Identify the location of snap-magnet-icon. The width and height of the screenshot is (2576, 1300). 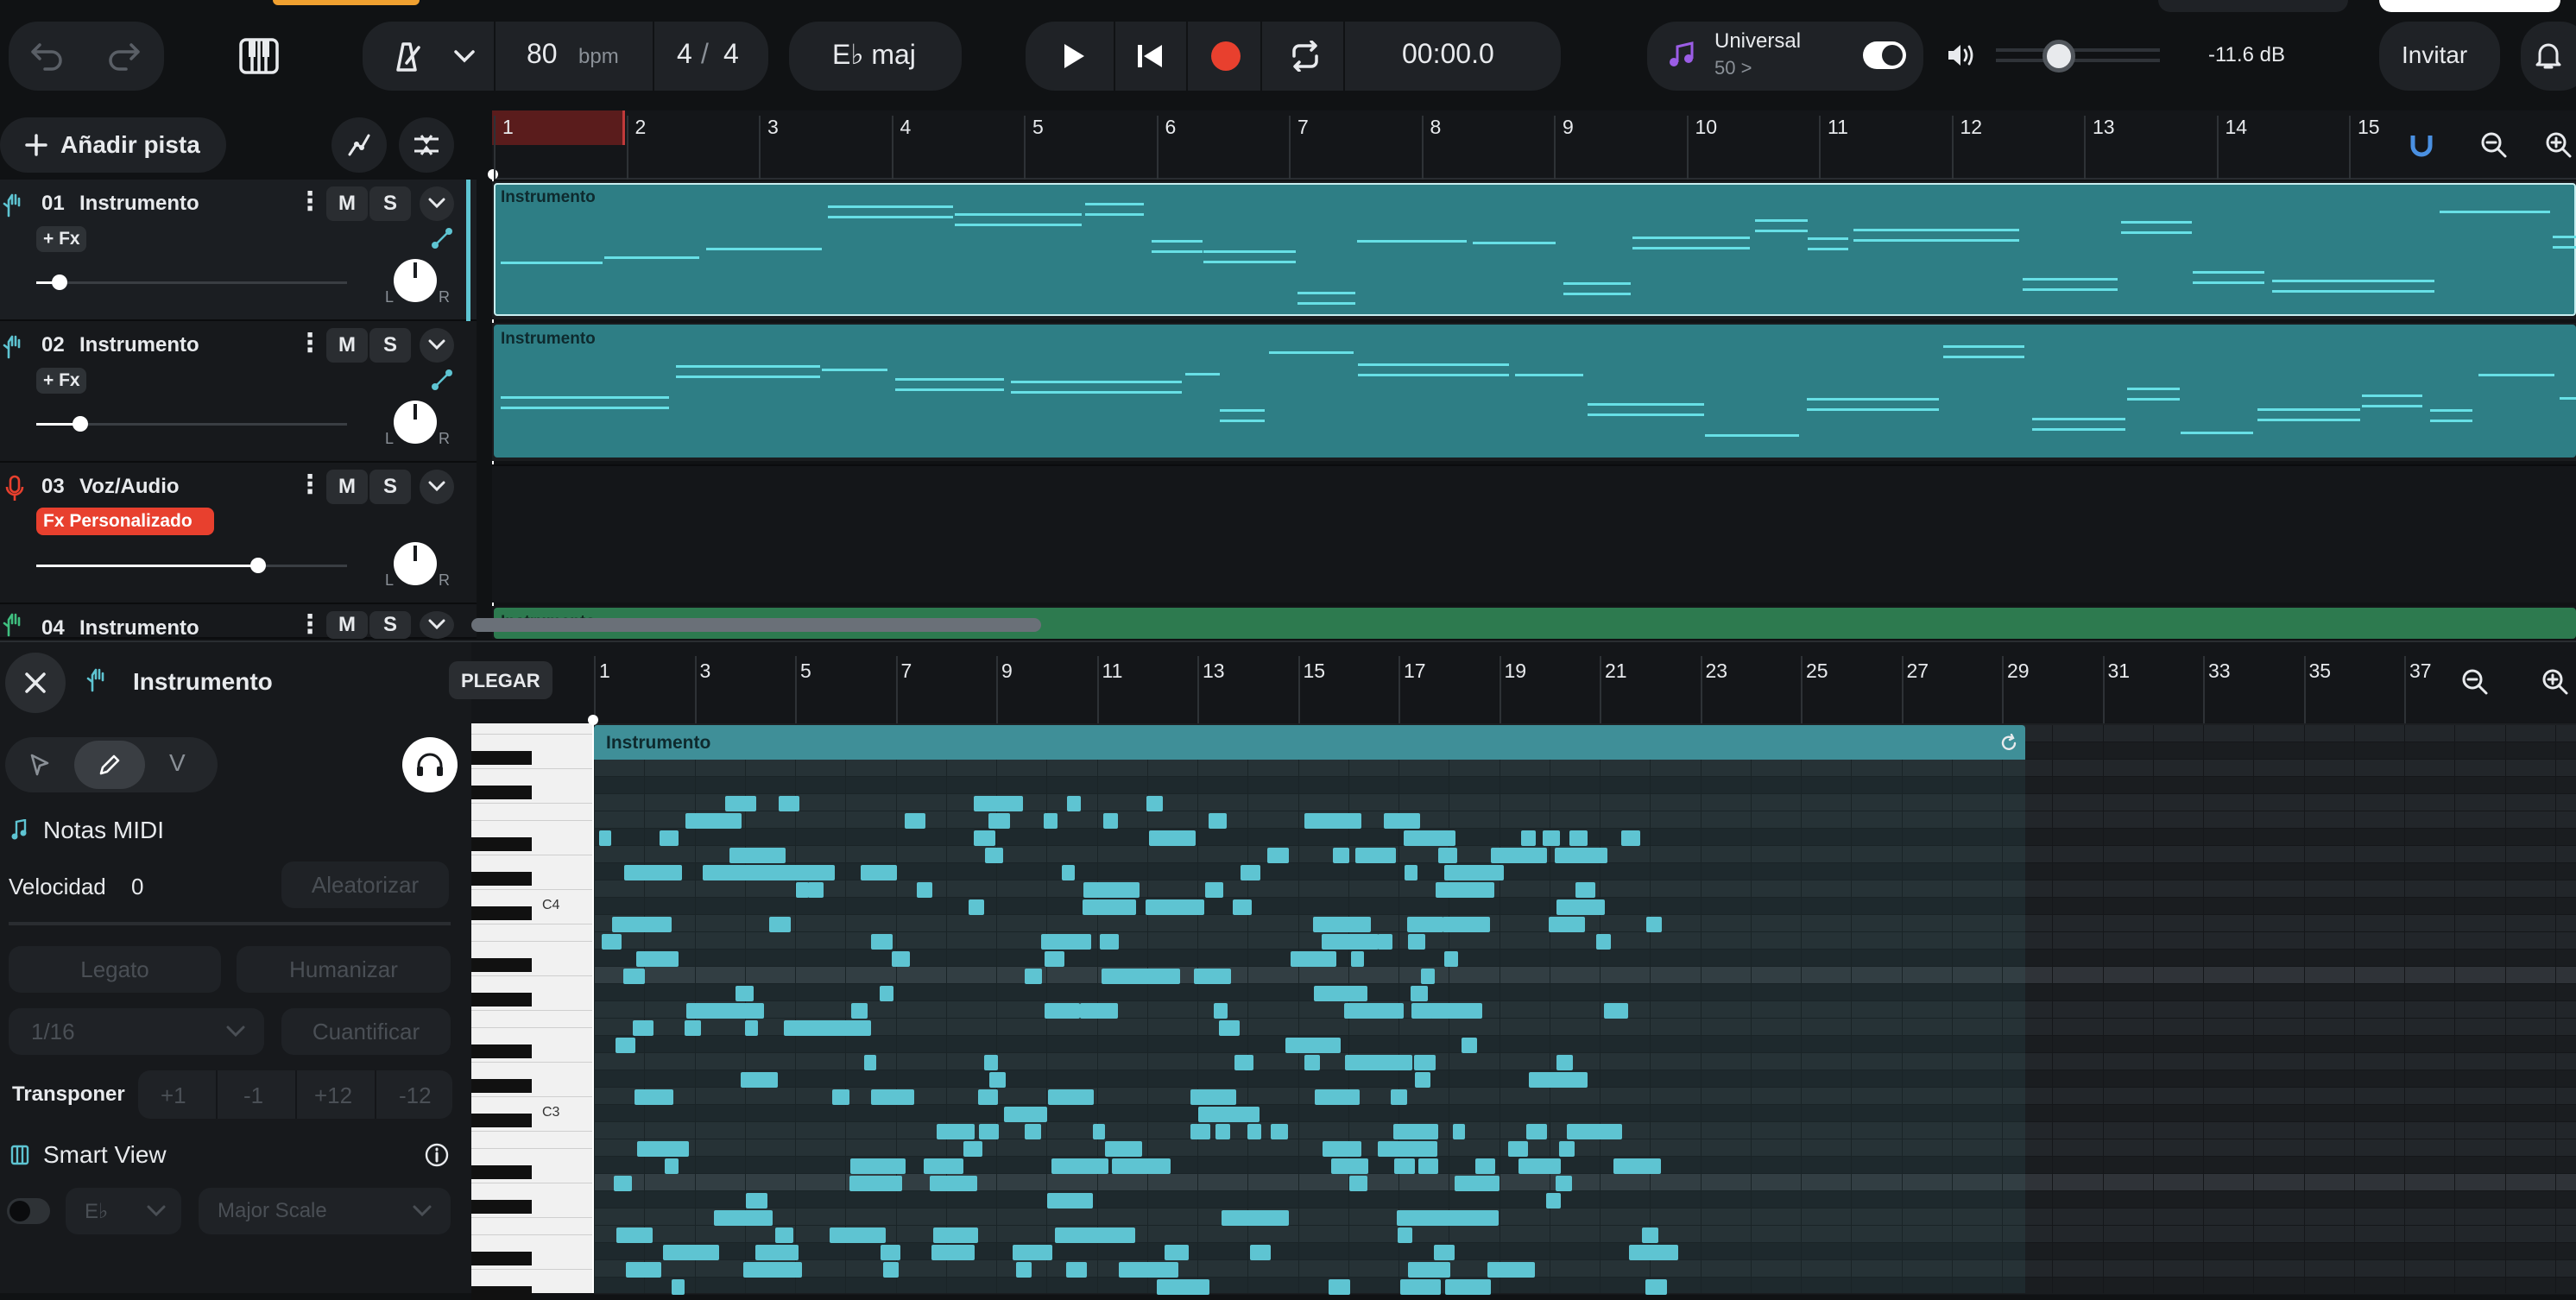
(2421, 145).